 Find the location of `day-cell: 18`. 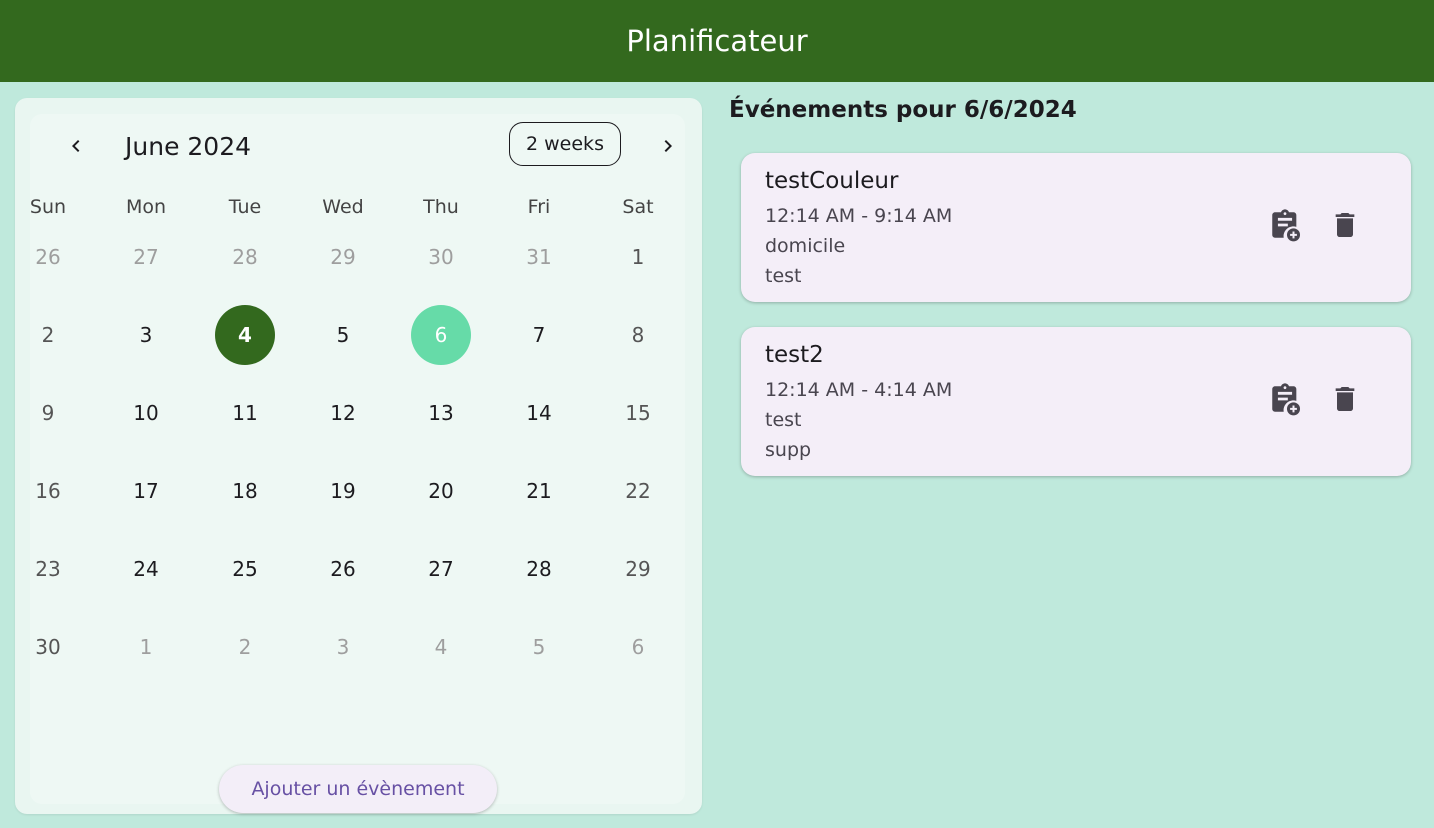

day-cell: 18 is located at coordinates (245, 491).